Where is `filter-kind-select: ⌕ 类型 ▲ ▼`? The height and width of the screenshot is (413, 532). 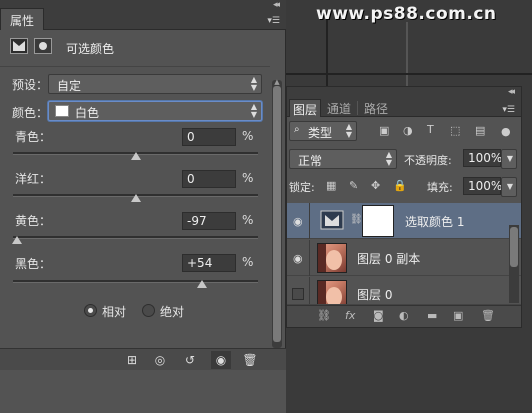
filter-kind-select: ⌕ 类型 ▲ ▼ is located at coordinates (323, 131).